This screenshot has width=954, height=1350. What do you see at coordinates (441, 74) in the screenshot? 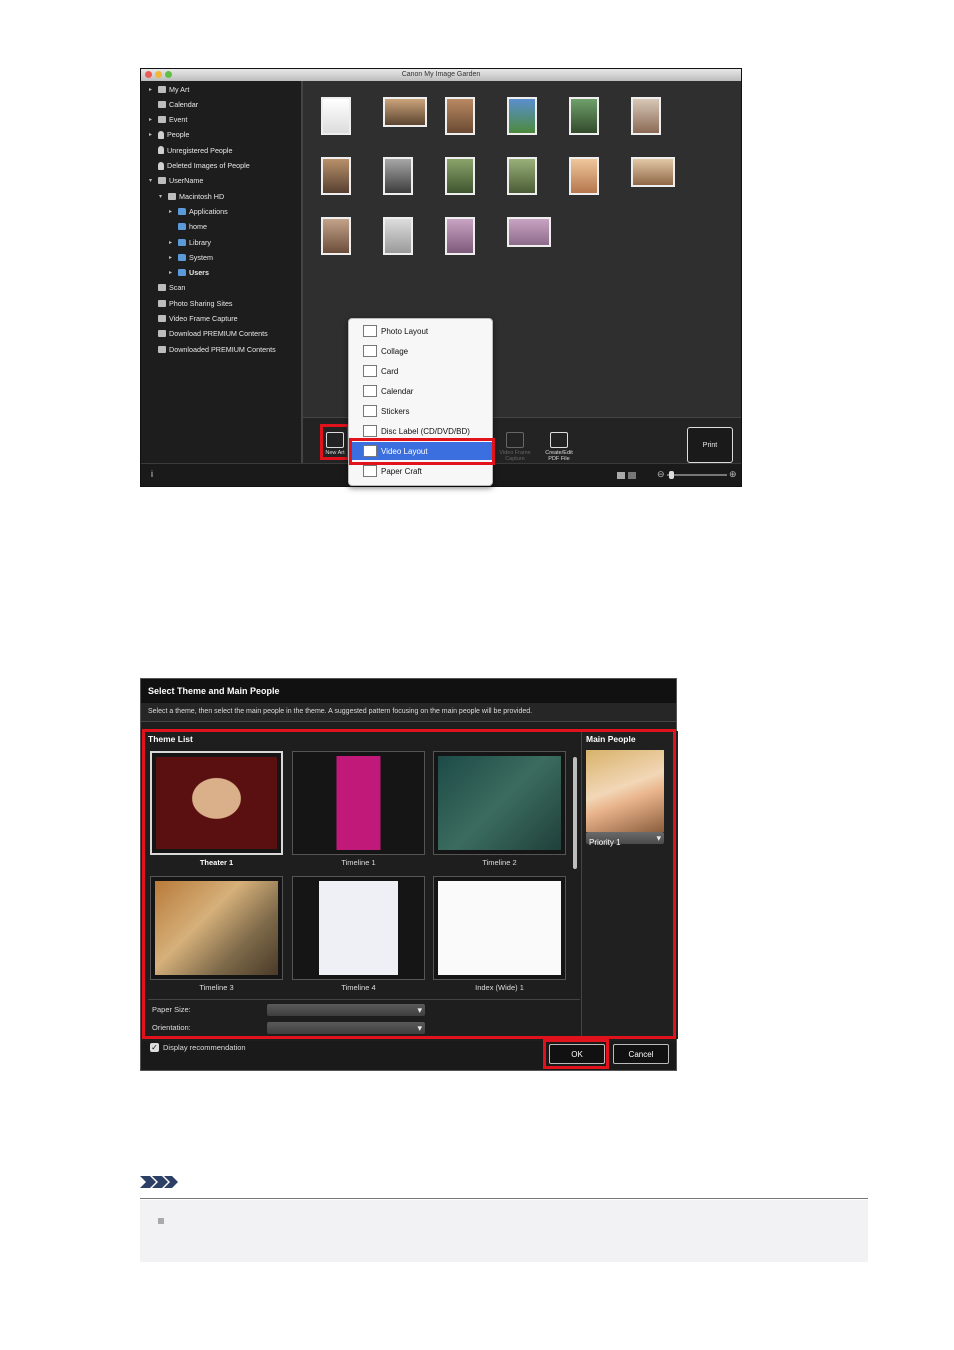
I see `window-title: Canon My Image Garden` at bounding box center [441, 74].